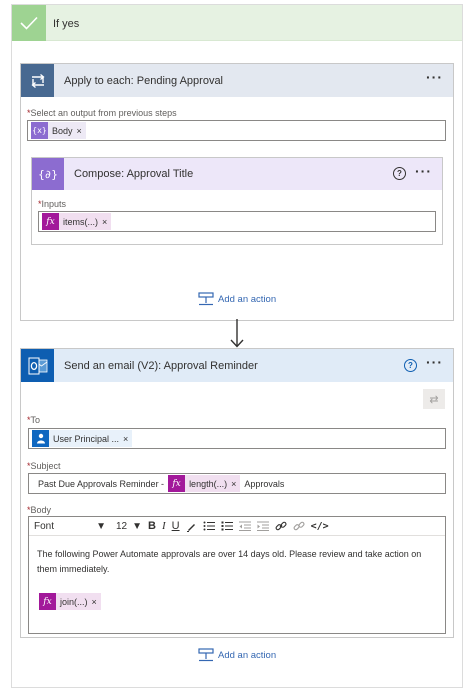 The image size is (474, 692). What do you see at coordinates (29, 23) in the screenshot?
I see `checkmark-icon` at bounding box center [29, 23].